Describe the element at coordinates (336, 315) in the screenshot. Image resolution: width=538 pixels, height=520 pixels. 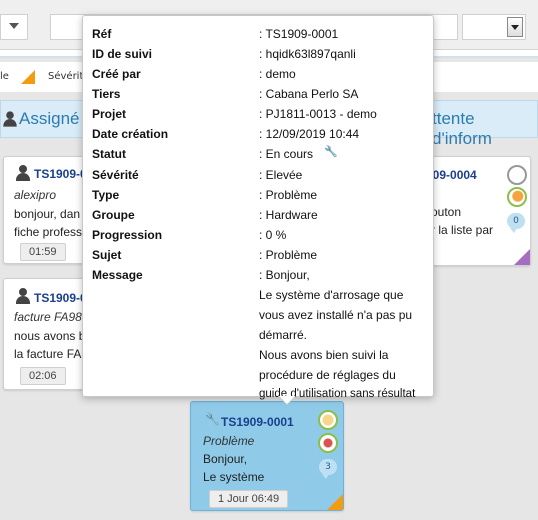
I see `message-line: vous avez installé n'a pas pu` at that location.